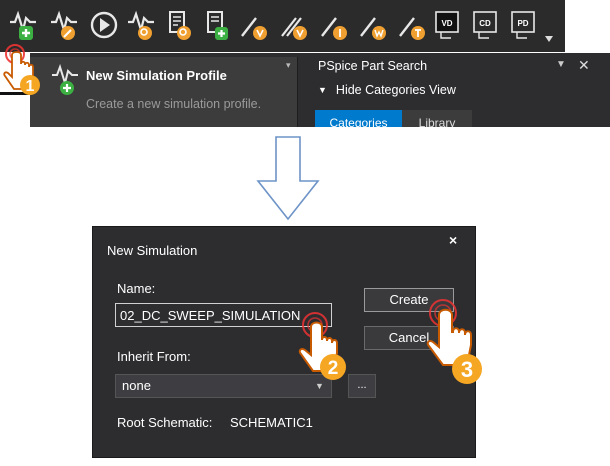 The width and height of the screenshot is (610, 466). What do you see at coordinates (335, 25) in the screenshot?
I see `current-marker-icon` at bounding box center [335, 25].